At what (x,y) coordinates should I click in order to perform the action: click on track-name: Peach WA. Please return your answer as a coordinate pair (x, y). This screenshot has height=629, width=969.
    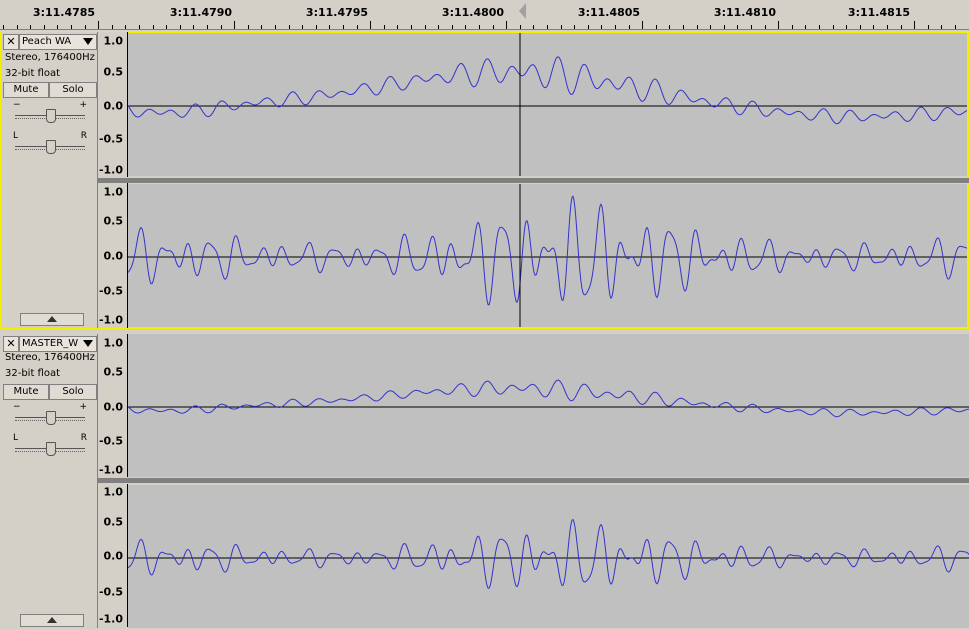
    Looking at the image, I should click on (47, 41).